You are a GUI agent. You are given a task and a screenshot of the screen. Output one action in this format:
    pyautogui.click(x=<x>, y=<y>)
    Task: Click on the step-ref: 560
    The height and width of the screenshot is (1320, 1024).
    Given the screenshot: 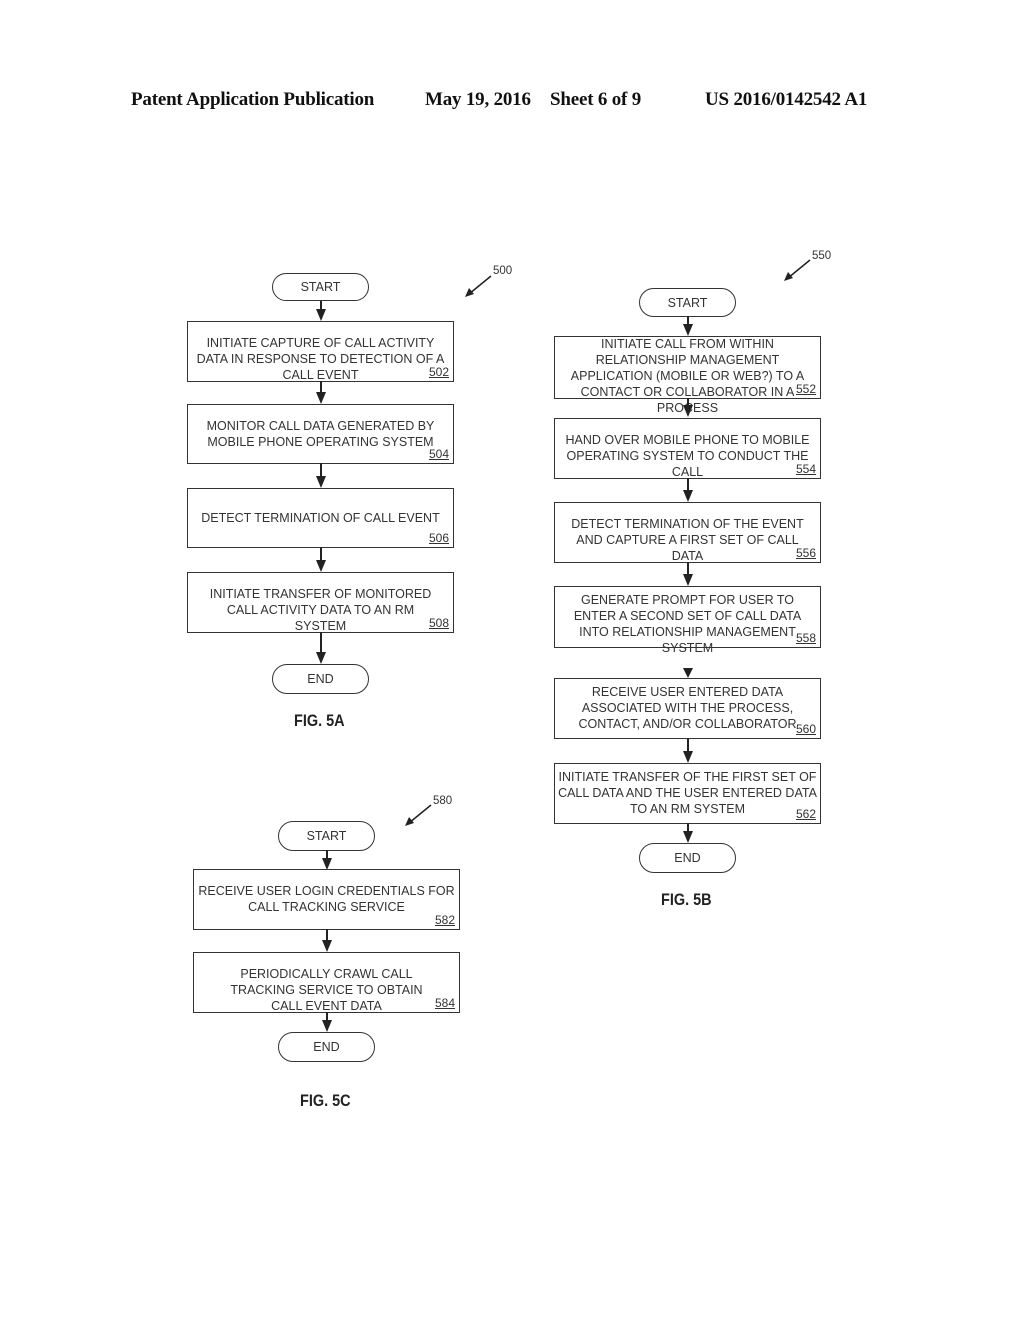 What is the action you would take?
    pyautogui.click(x=805, y=729)
    